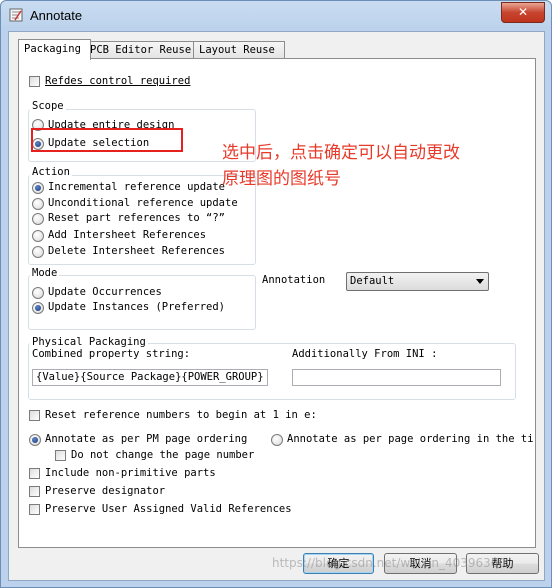  What do you see at coordinates (34, 509) in the screenshot?
I see `preserve-user-refs-checkbox` at bounding box center [34, 509].